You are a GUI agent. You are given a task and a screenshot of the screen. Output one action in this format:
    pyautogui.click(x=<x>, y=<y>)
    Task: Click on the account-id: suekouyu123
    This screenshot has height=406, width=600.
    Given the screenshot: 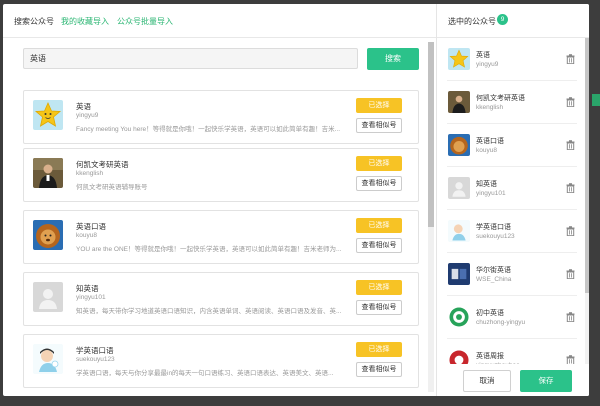 What is the action you would take?
    pyautogui.click(x=95, y=359)
    